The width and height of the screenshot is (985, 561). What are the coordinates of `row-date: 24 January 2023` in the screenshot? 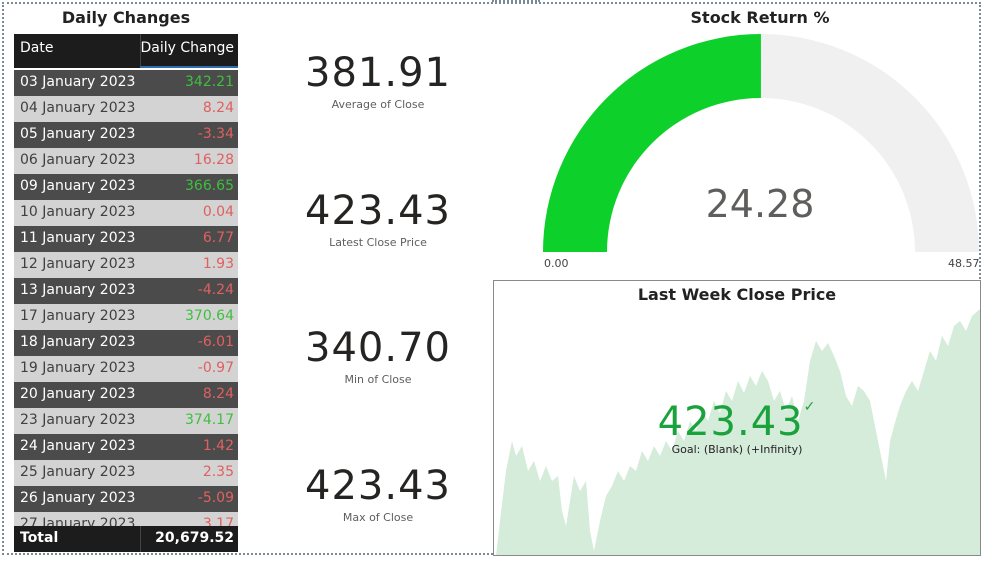 It's located at (78, 446).